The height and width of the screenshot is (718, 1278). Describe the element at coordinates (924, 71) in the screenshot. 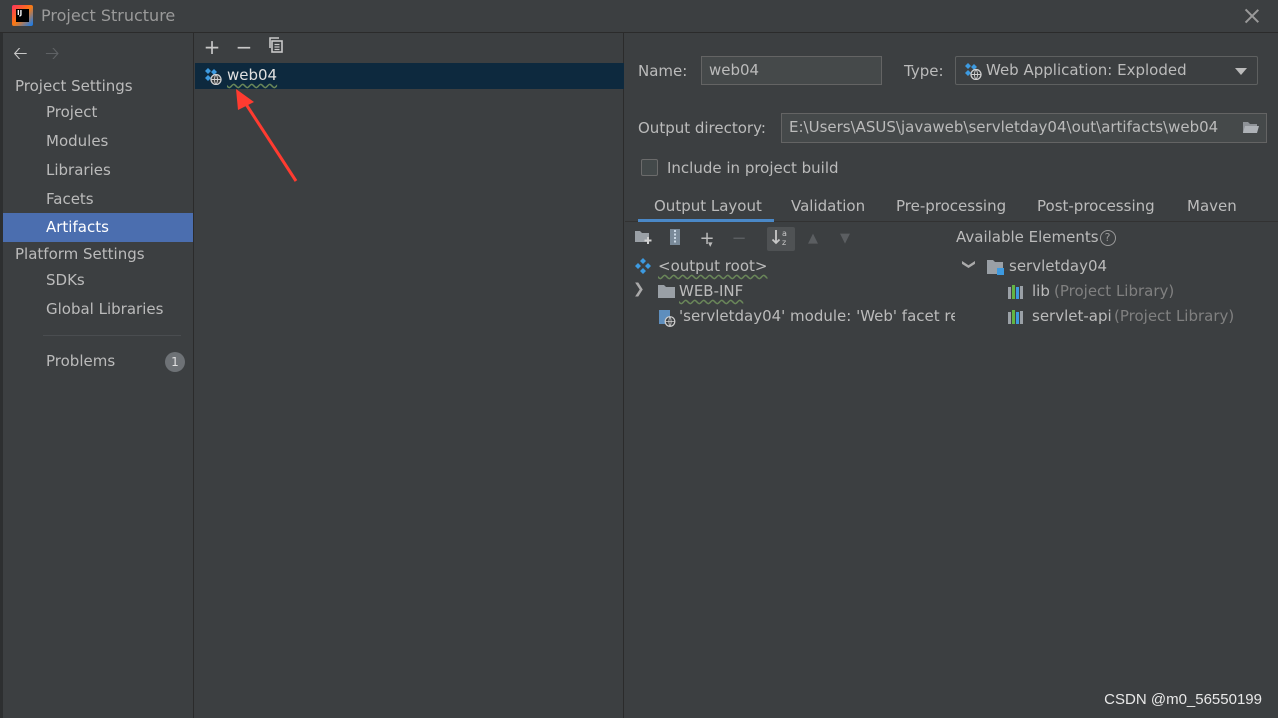

I see `type-label: Type:` at that location.